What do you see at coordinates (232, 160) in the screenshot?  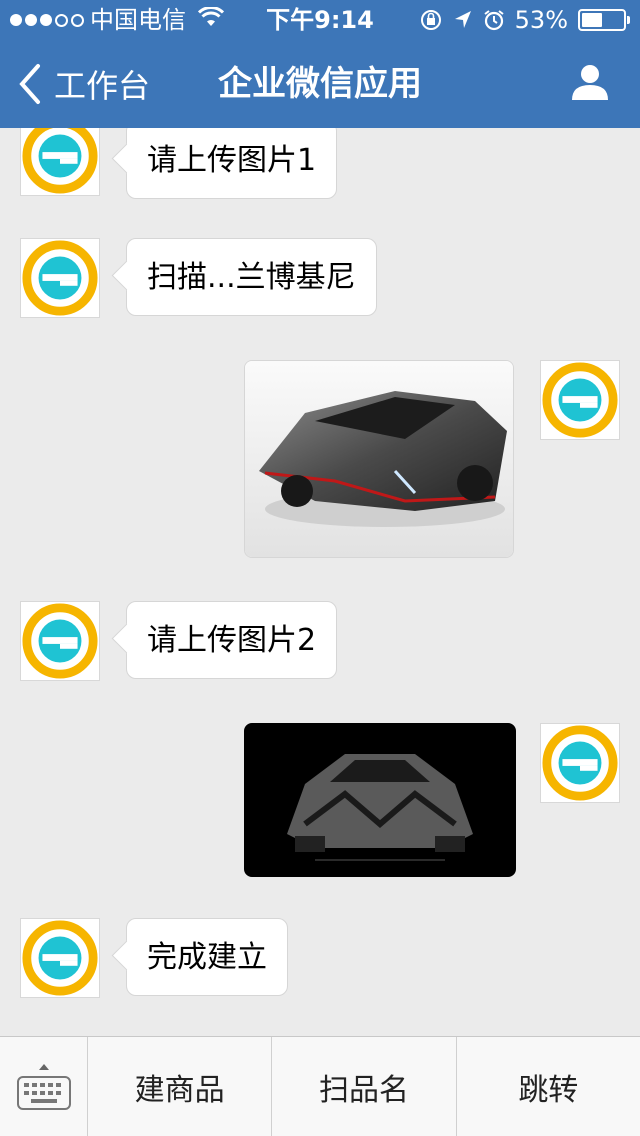 I see `message-text: 请上传图片1` at bounding box center [232, 160].